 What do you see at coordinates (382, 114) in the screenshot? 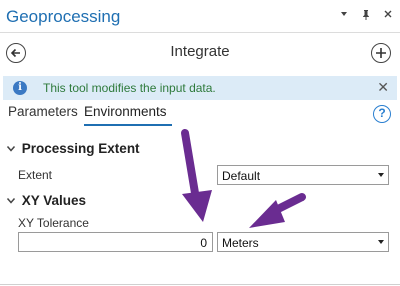
I see `help-icon: ?` at bounding box center [382, 114].